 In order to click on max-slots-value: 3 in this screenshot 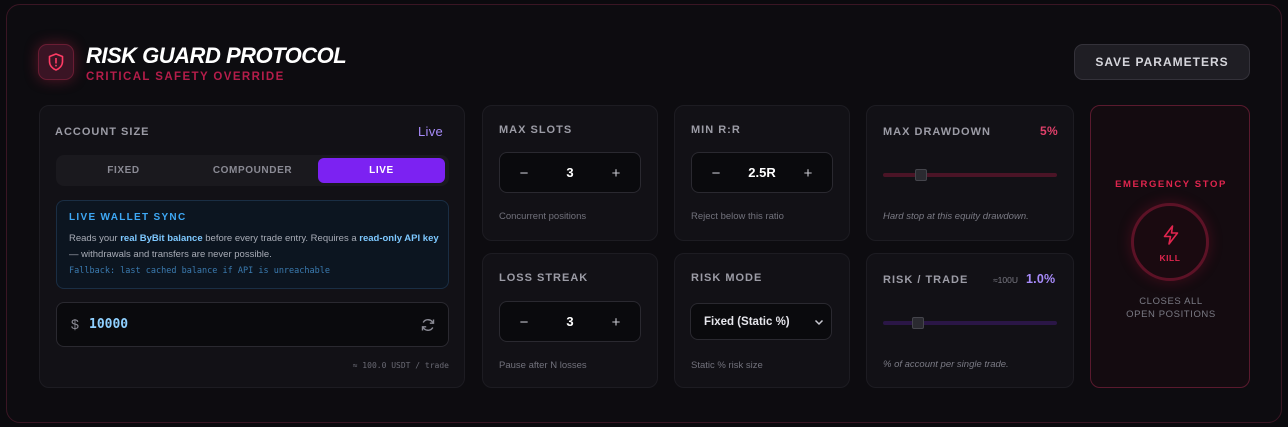, I will do `click(570, 172)`.